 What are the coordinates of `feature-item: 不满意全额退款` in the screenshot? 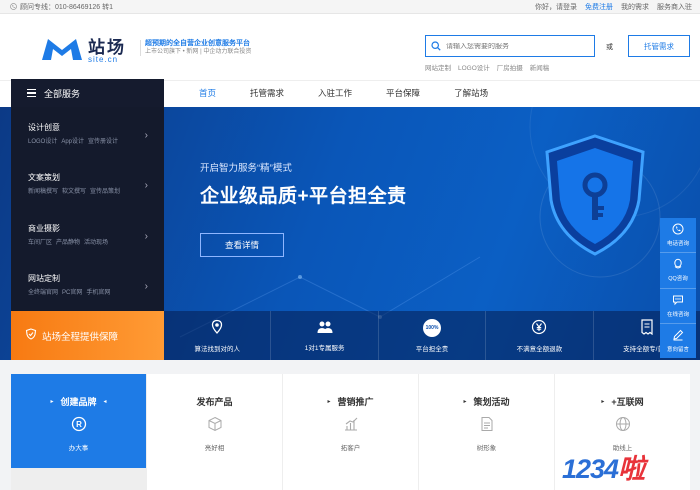 It's located at (538, 335).